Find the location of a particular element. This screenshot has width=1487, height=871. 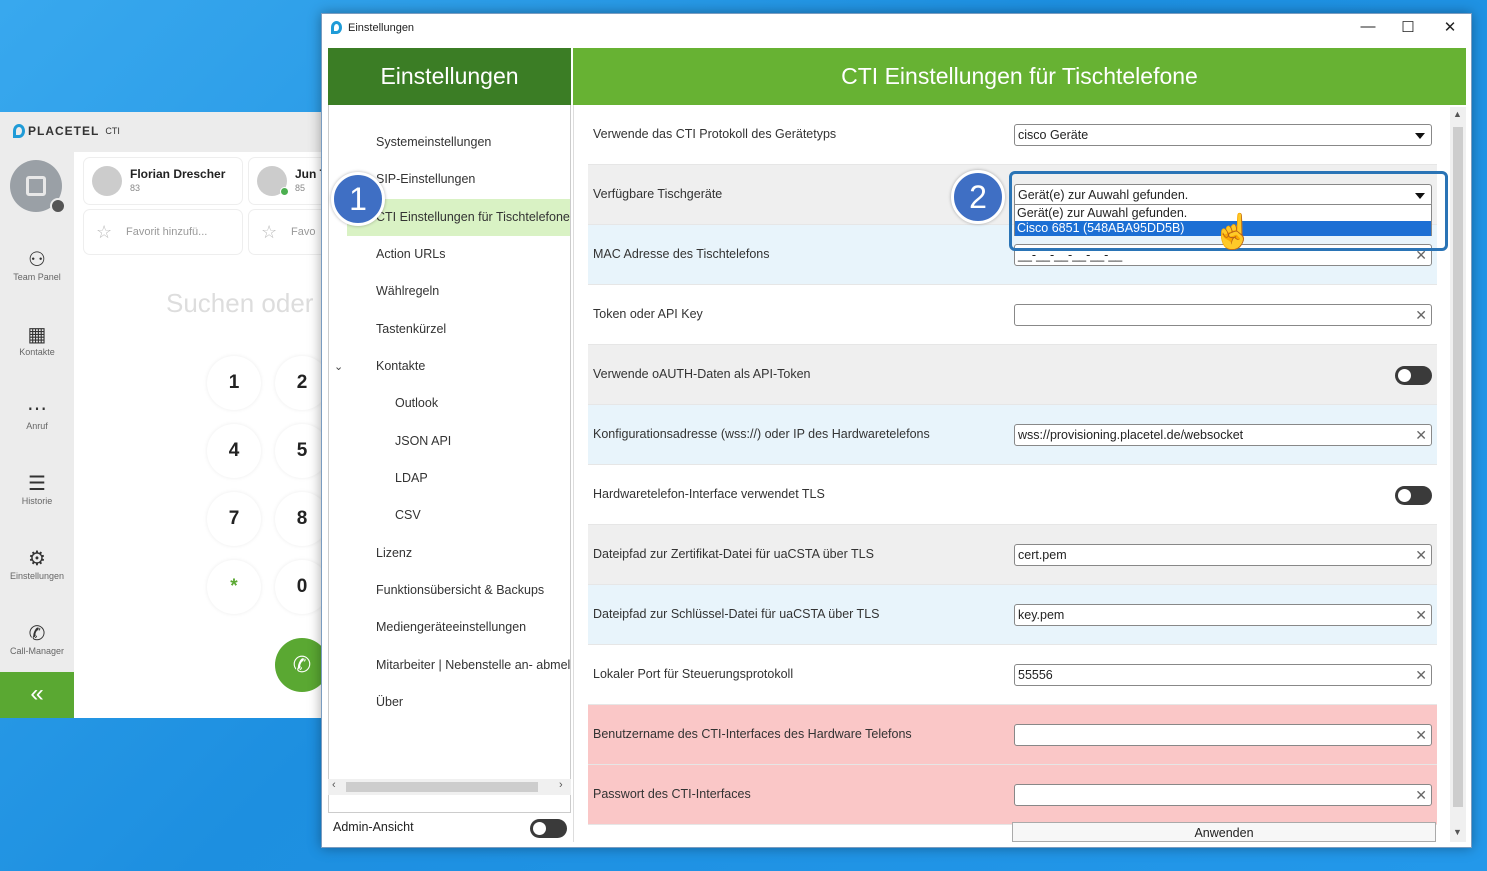

key-path-input: key.pem ✕ is located at coordinates (1223, 615).